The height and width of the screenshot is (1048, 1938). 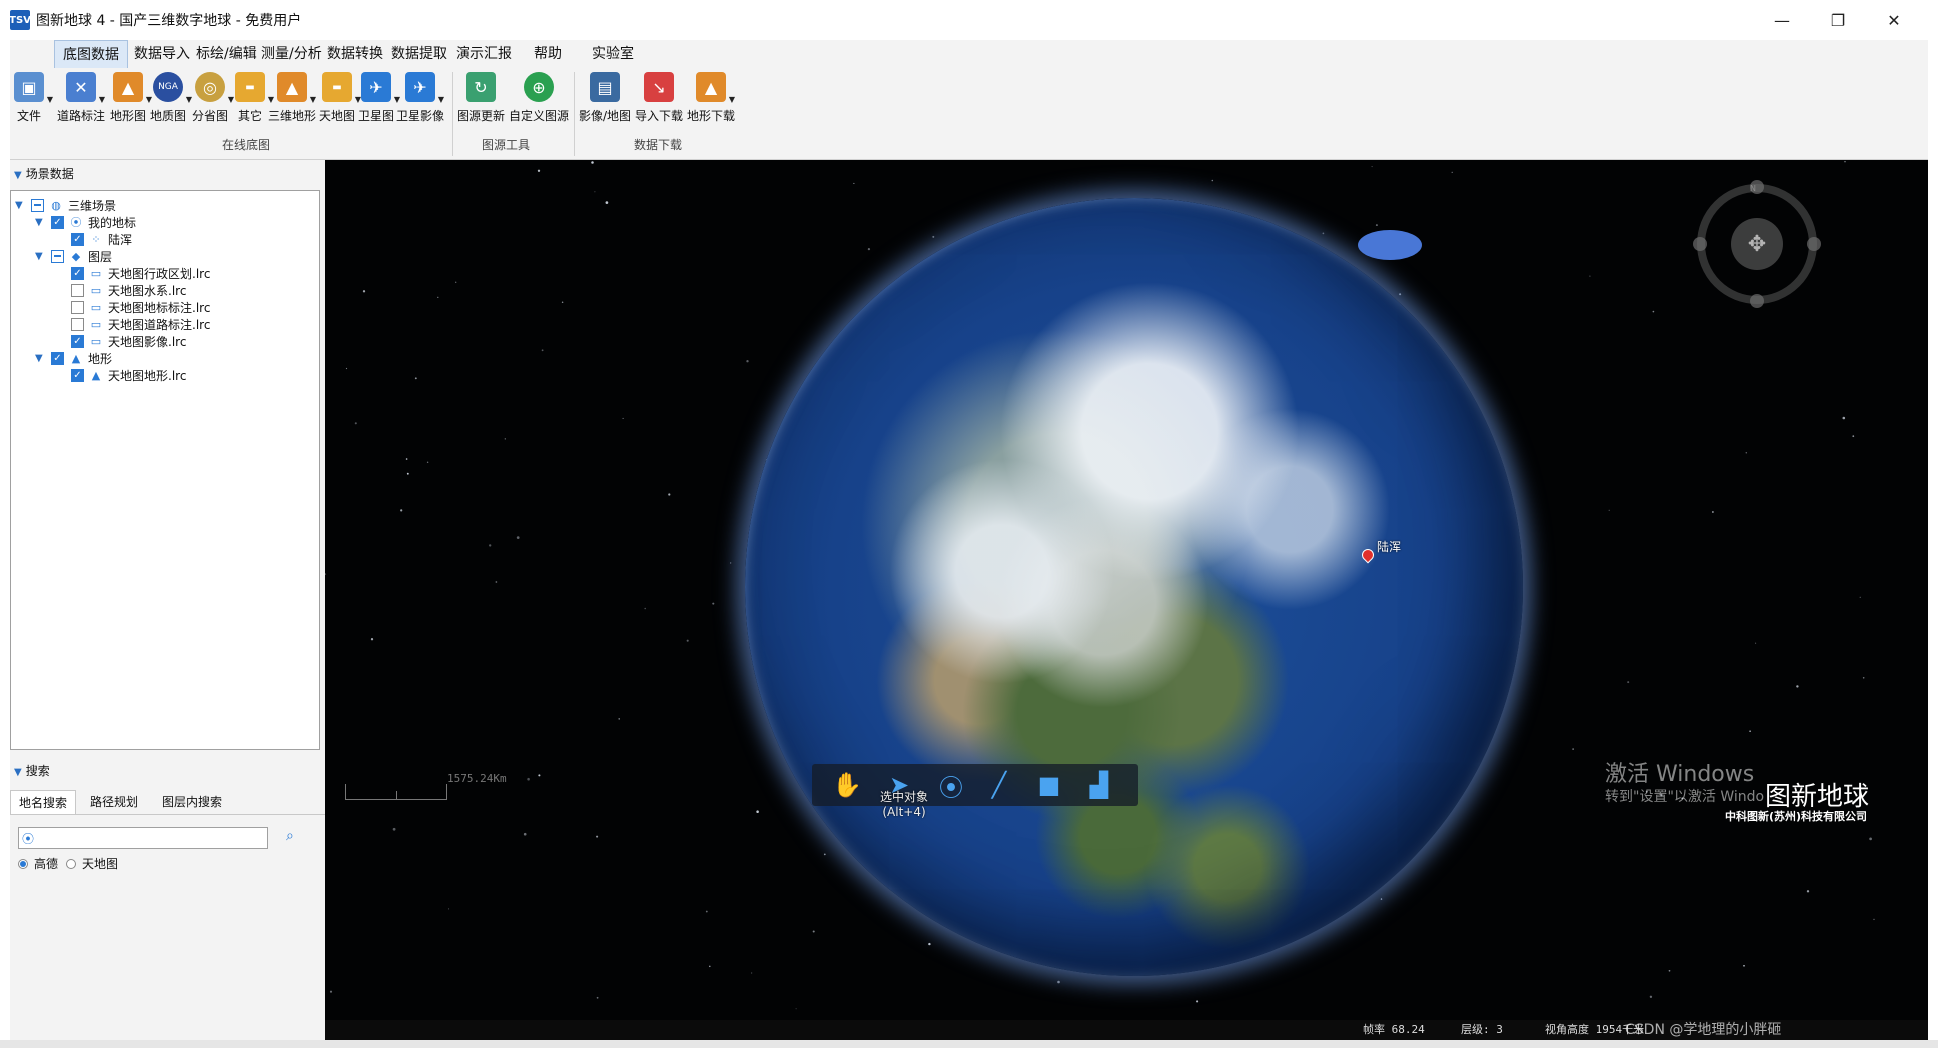 What do you see at coordinates (38, 863) in the screenshot?
I see `radio-gaode: 高德` at bounding box center [38, 863].